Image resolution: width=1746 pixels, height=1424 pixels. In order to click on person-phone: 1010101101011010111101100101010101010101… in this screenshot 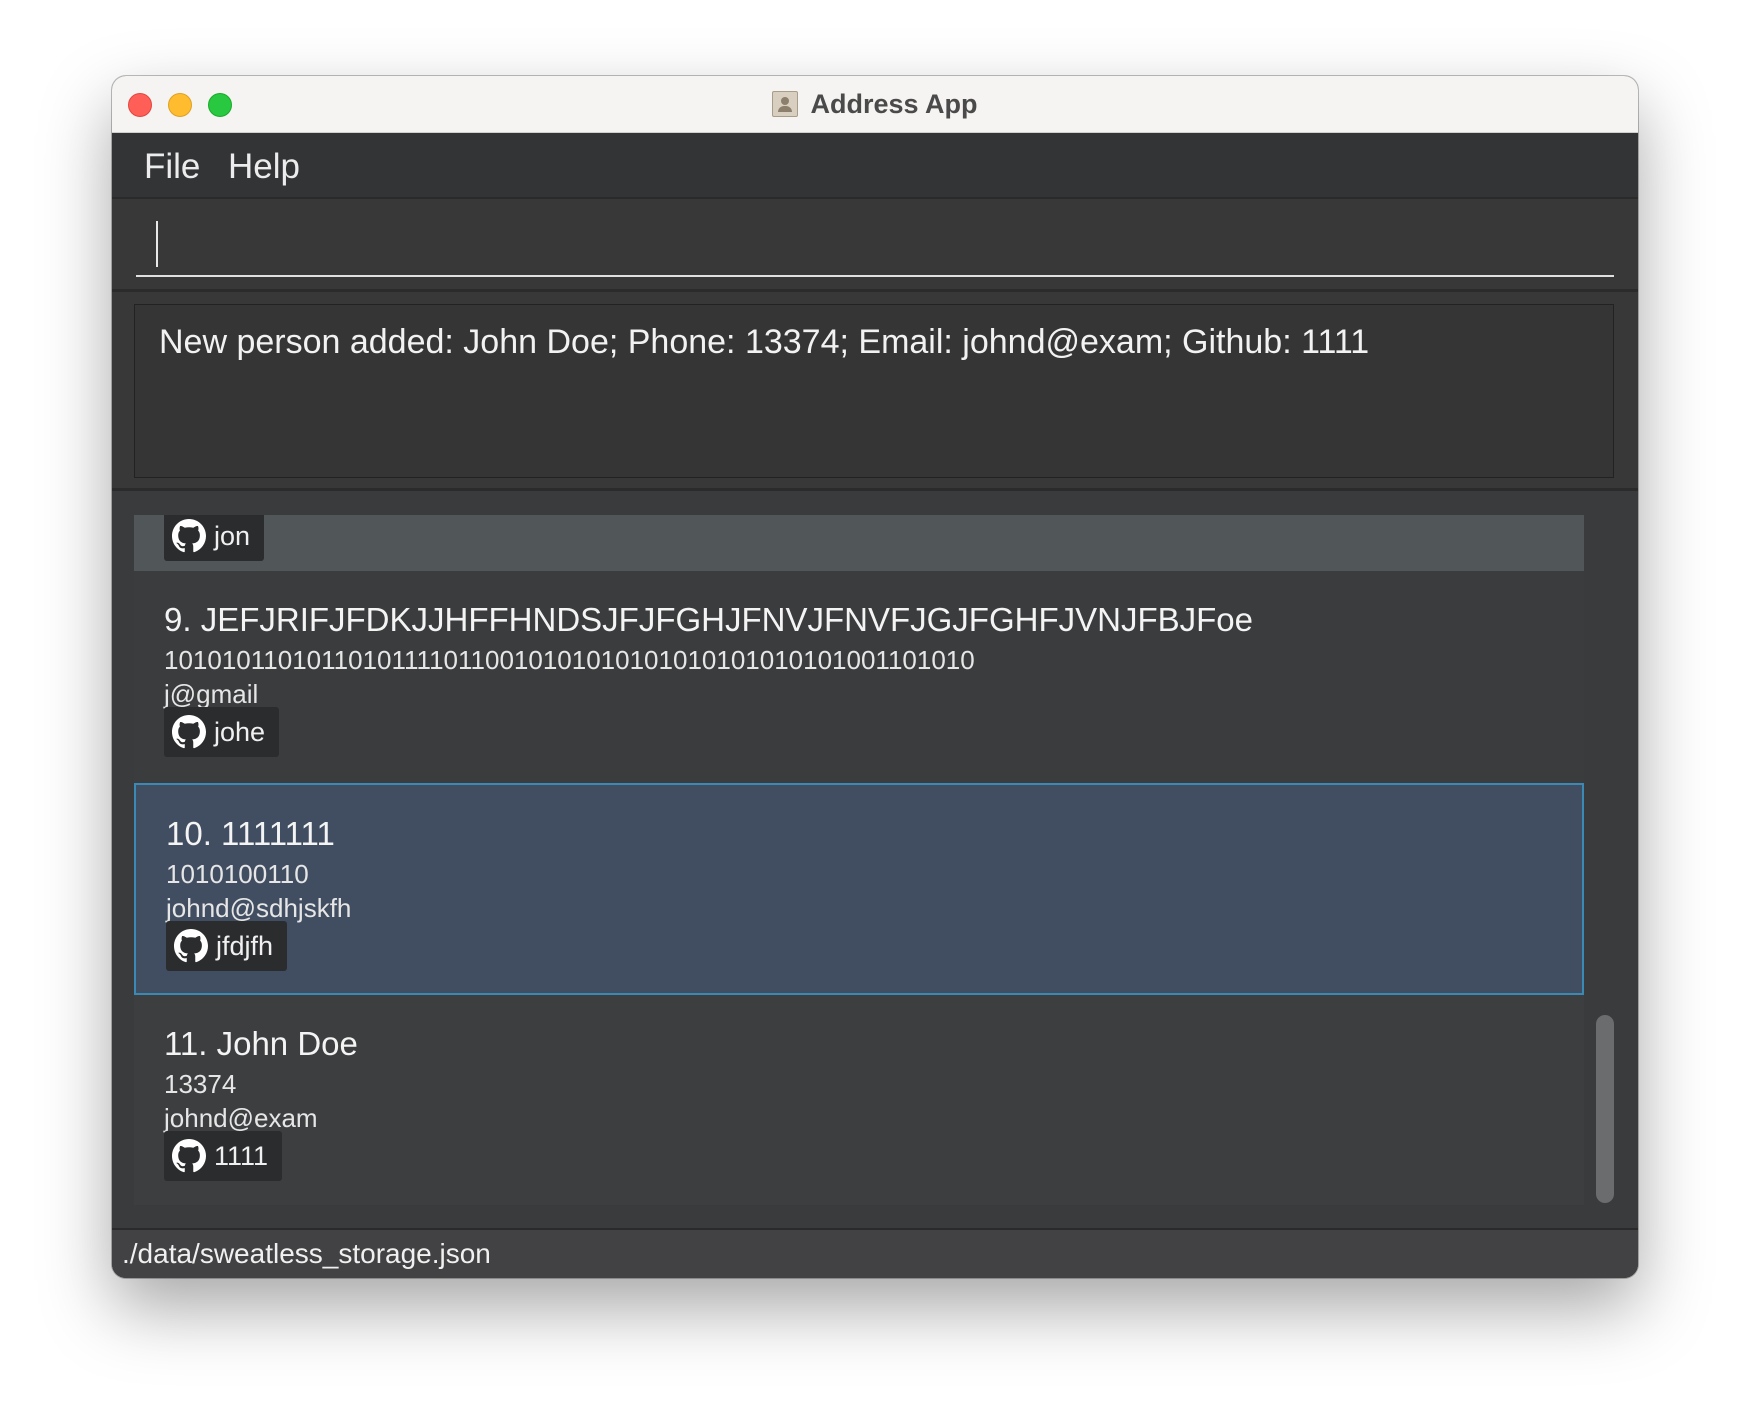, I will do `click(569, 660)`.